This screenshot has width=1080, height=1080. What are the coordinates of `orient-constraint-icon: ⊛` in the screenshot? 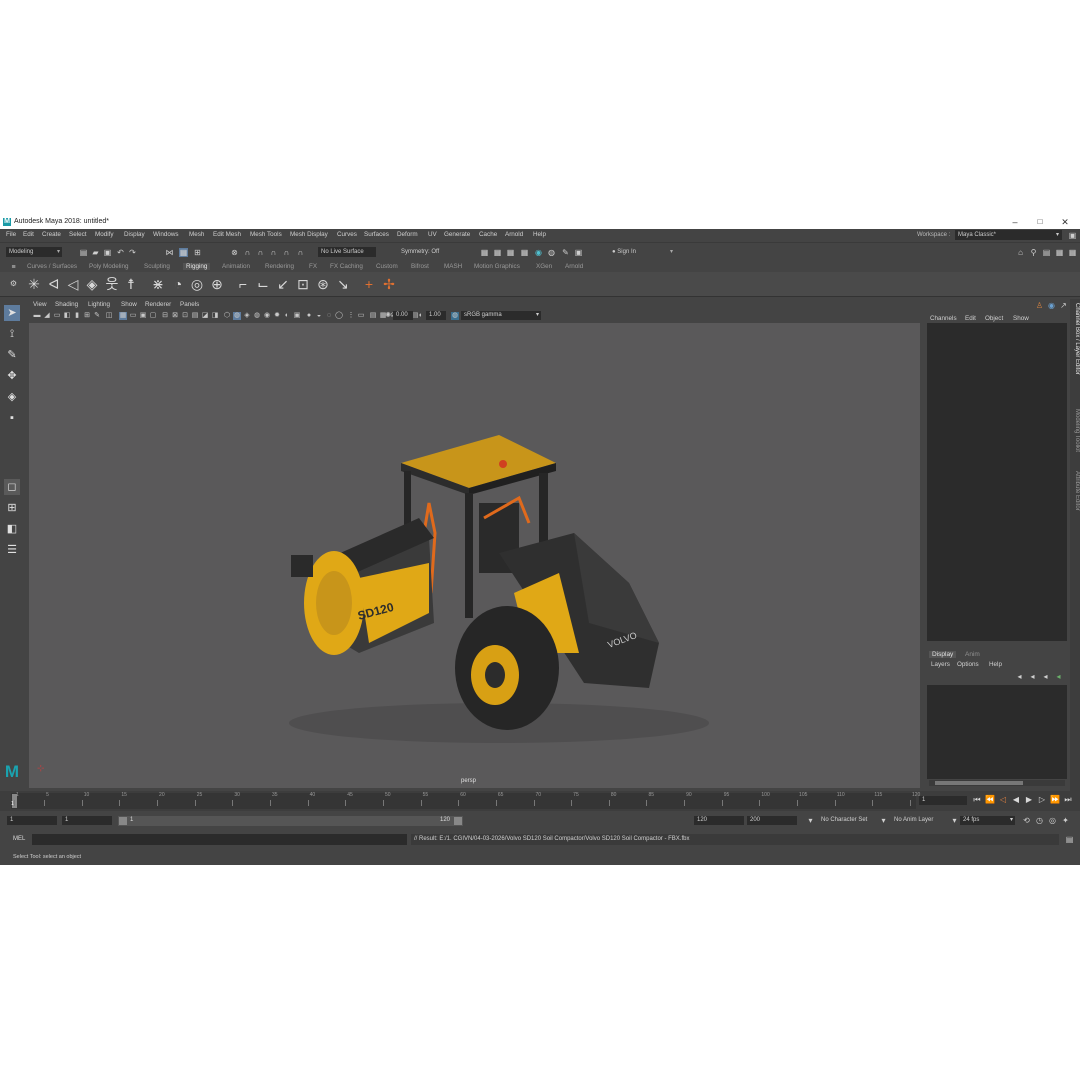 It's located at (323, 284).